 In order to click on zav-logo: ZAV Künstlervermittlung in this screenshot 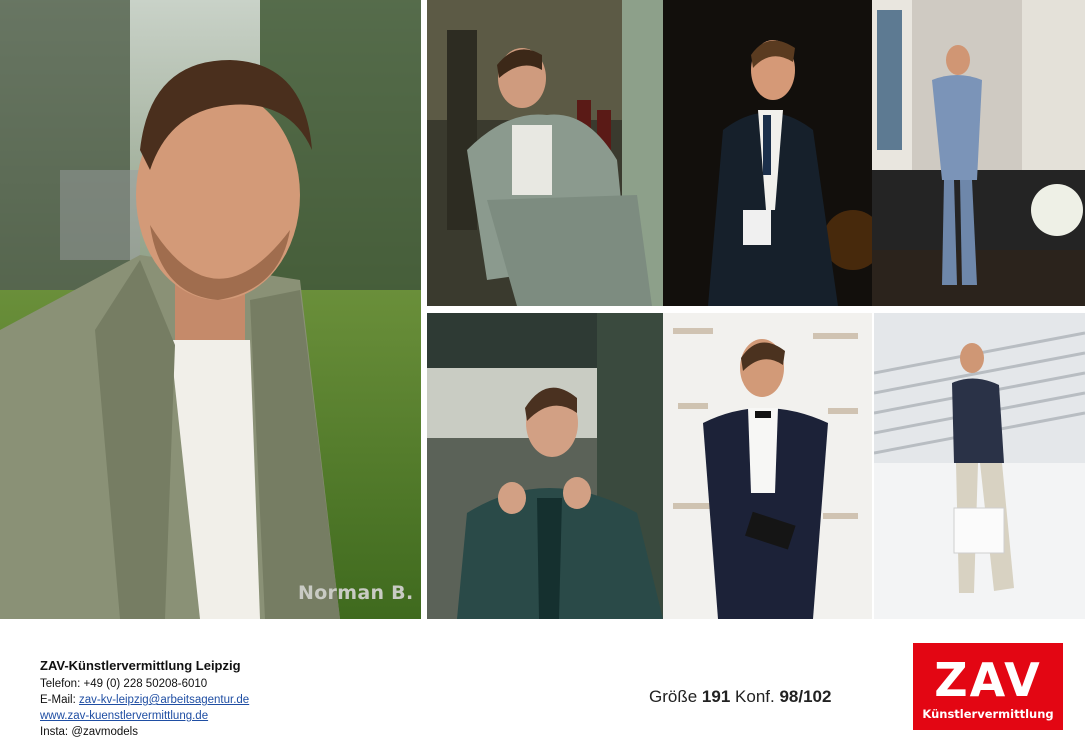, I will do `click(988, 686)`.